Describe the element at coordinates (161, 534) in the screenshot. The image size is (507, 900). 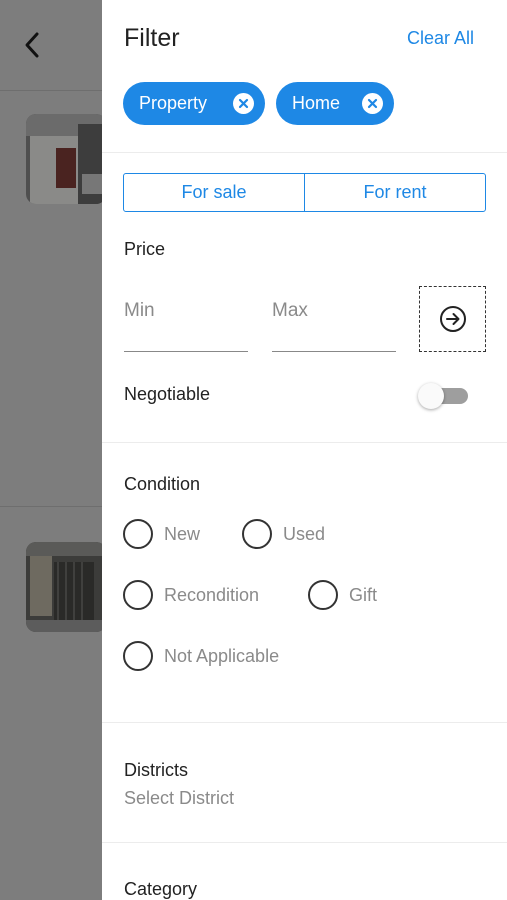
I see `radio-new: New` at that location.